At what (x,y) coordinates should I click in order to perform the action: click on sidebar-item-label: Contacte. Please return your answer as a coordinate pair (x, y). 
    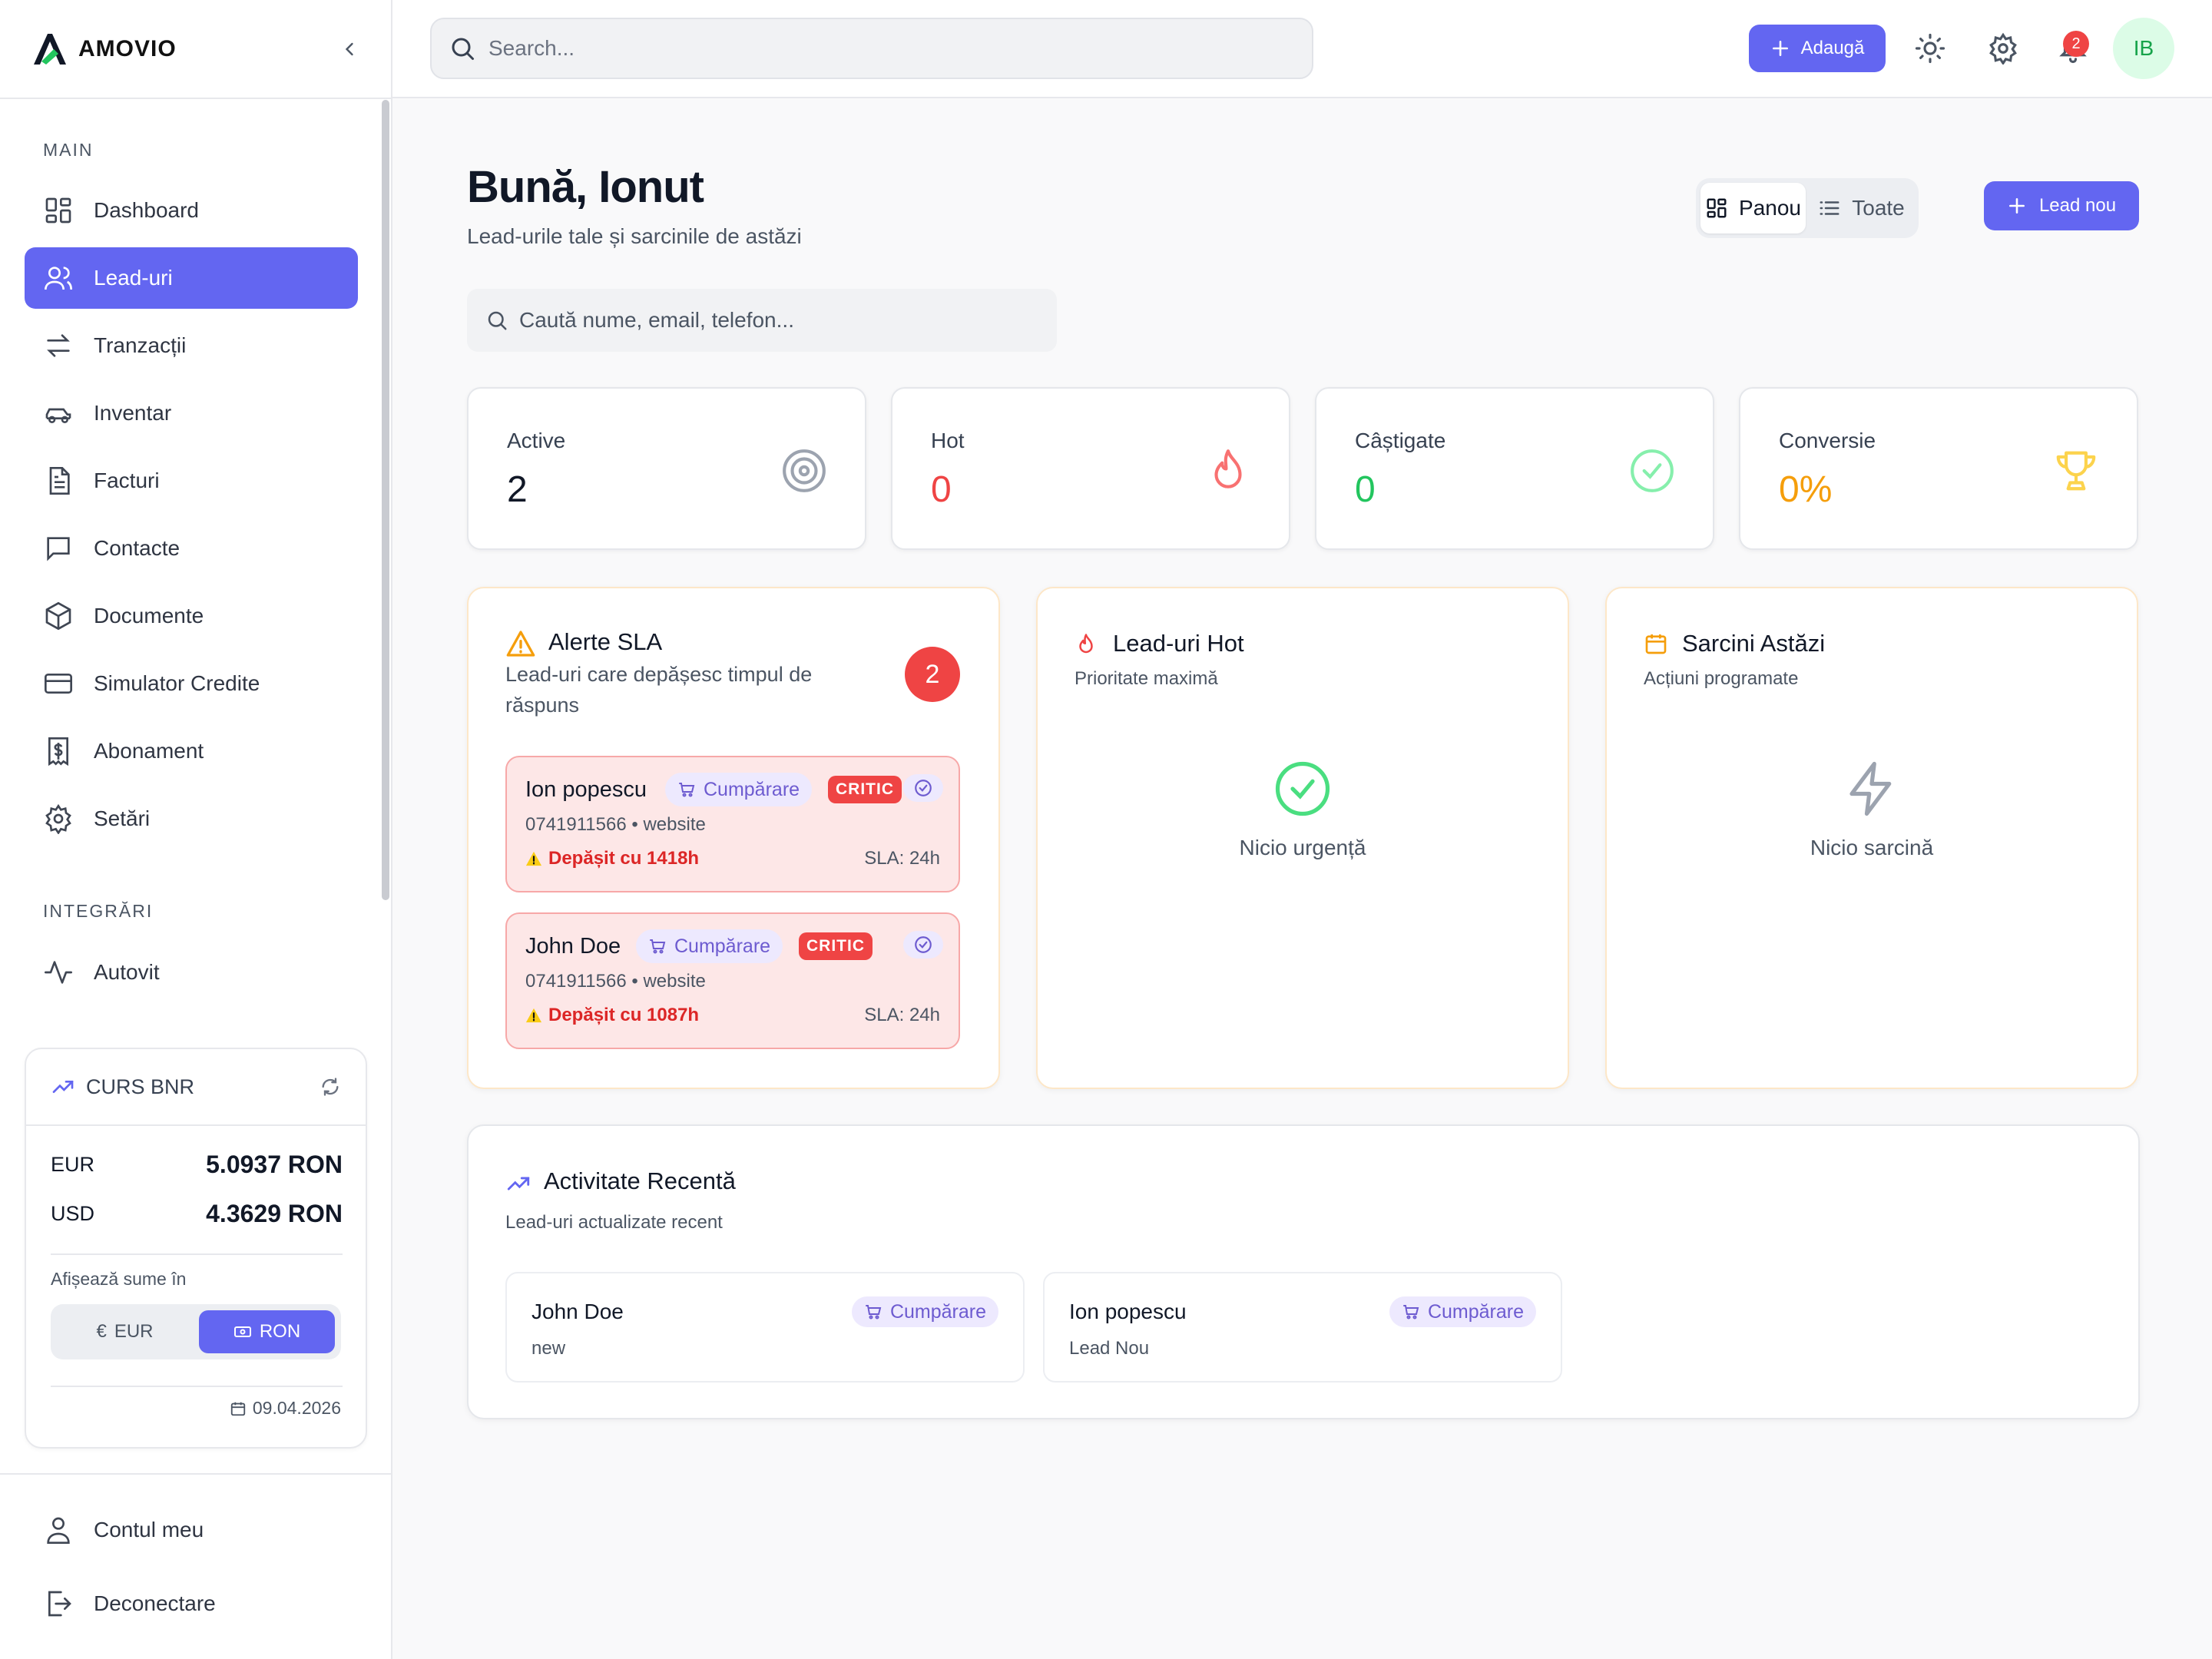
    Looking at the image, I should click on (137, 548).